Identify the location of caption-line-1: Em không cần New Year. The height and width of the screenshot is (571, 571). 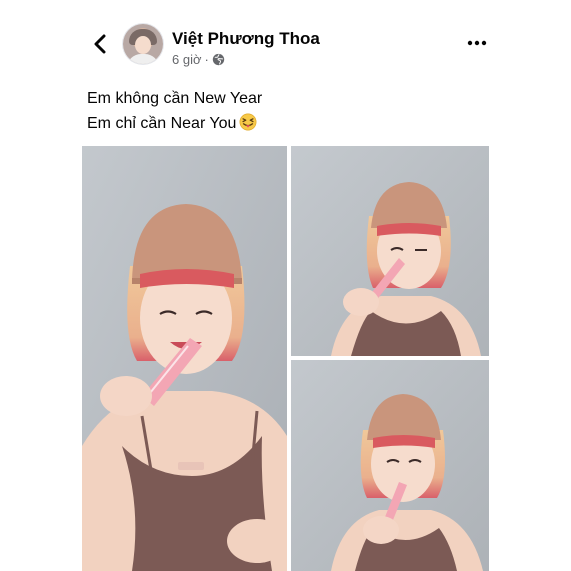
(175, 98).